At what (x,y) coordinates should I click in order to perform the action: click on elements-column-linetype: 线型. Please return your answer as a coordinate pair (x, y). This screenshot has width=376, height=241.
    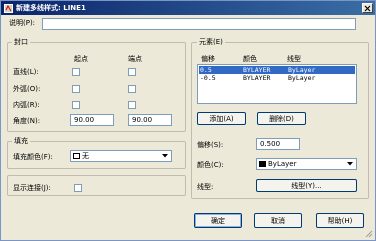
    Looking at the image, I should click on (294, 59).